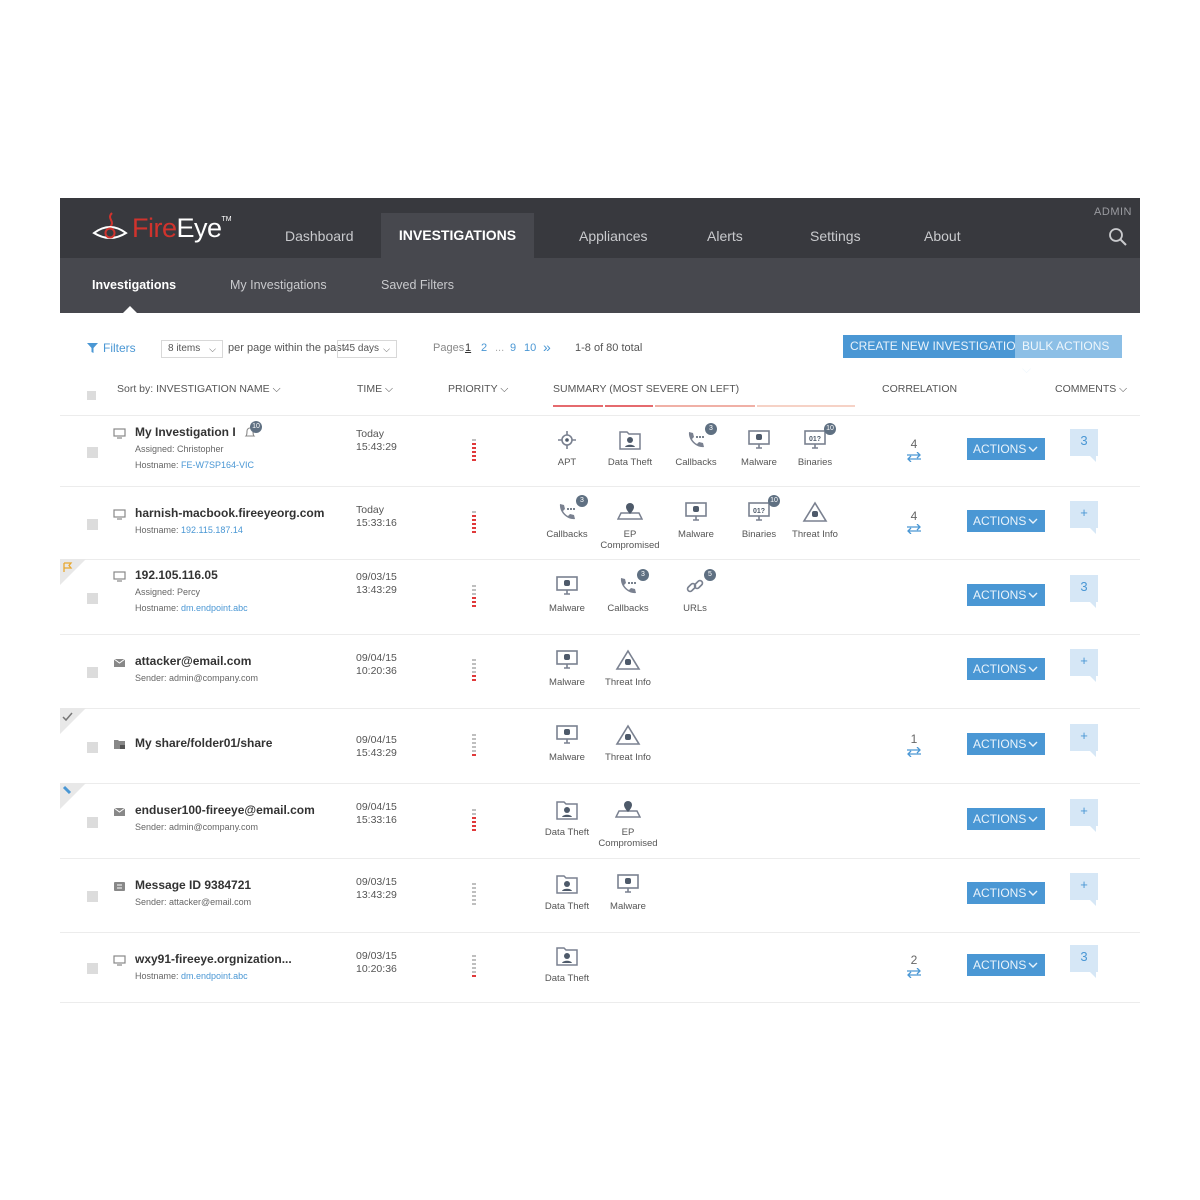 The height and width of the screenshot is (1200, 1200). I want to click on subnav-saved-filters: Saved Filters, so click(417, 285).